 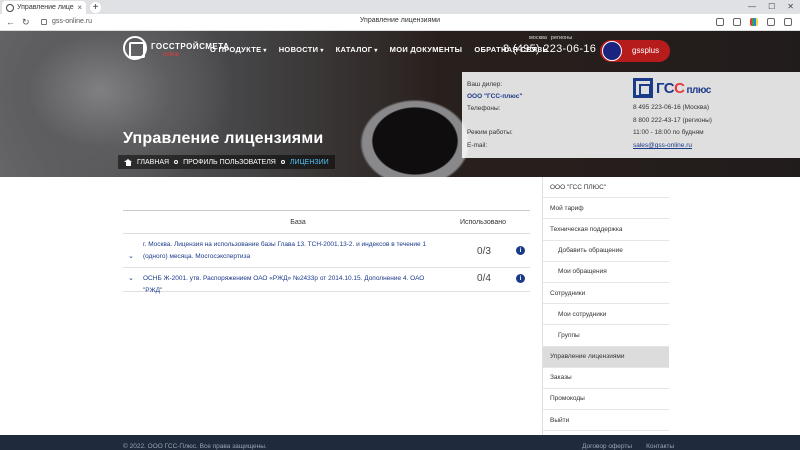 I want to click on phone-region-labels: москва регионы, so click(x=550, y=38).